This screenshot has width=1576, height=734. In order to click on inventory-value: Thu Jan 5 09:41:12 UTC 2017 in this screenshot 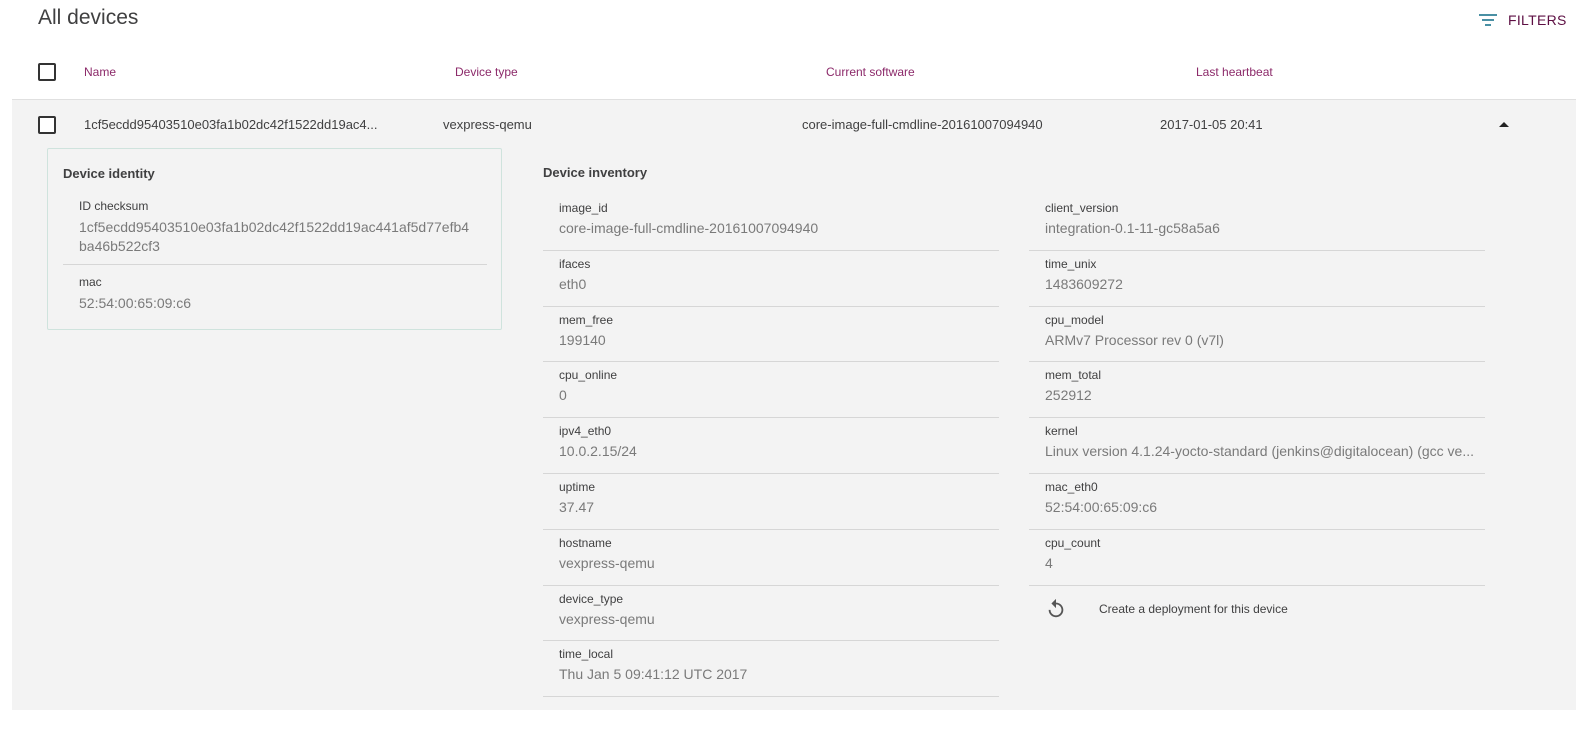, I will do `click(653, 674)`.